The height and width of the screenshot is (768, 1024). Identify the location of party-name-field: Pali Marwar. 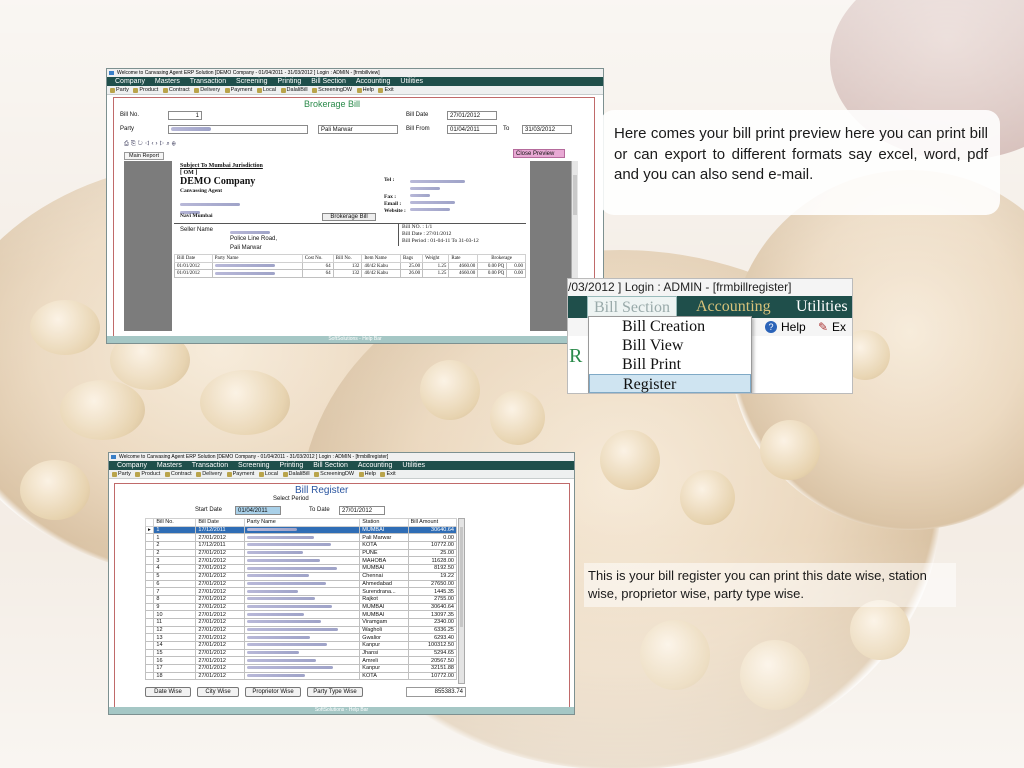
(358, 129).